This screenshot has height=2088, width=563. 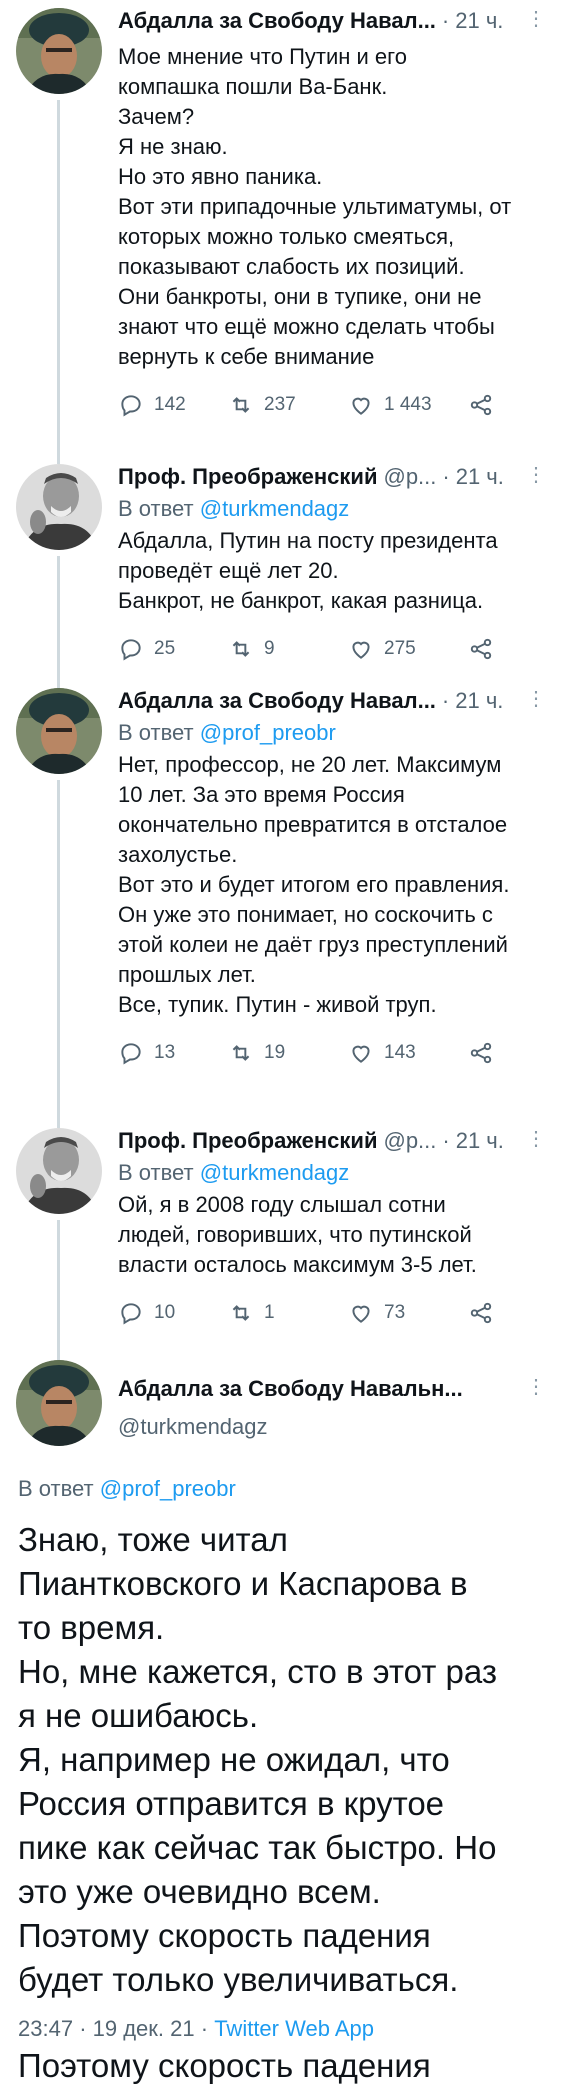 I want to click on text-line: Я, например не ожидал, что, so click(x=234, y=1759).